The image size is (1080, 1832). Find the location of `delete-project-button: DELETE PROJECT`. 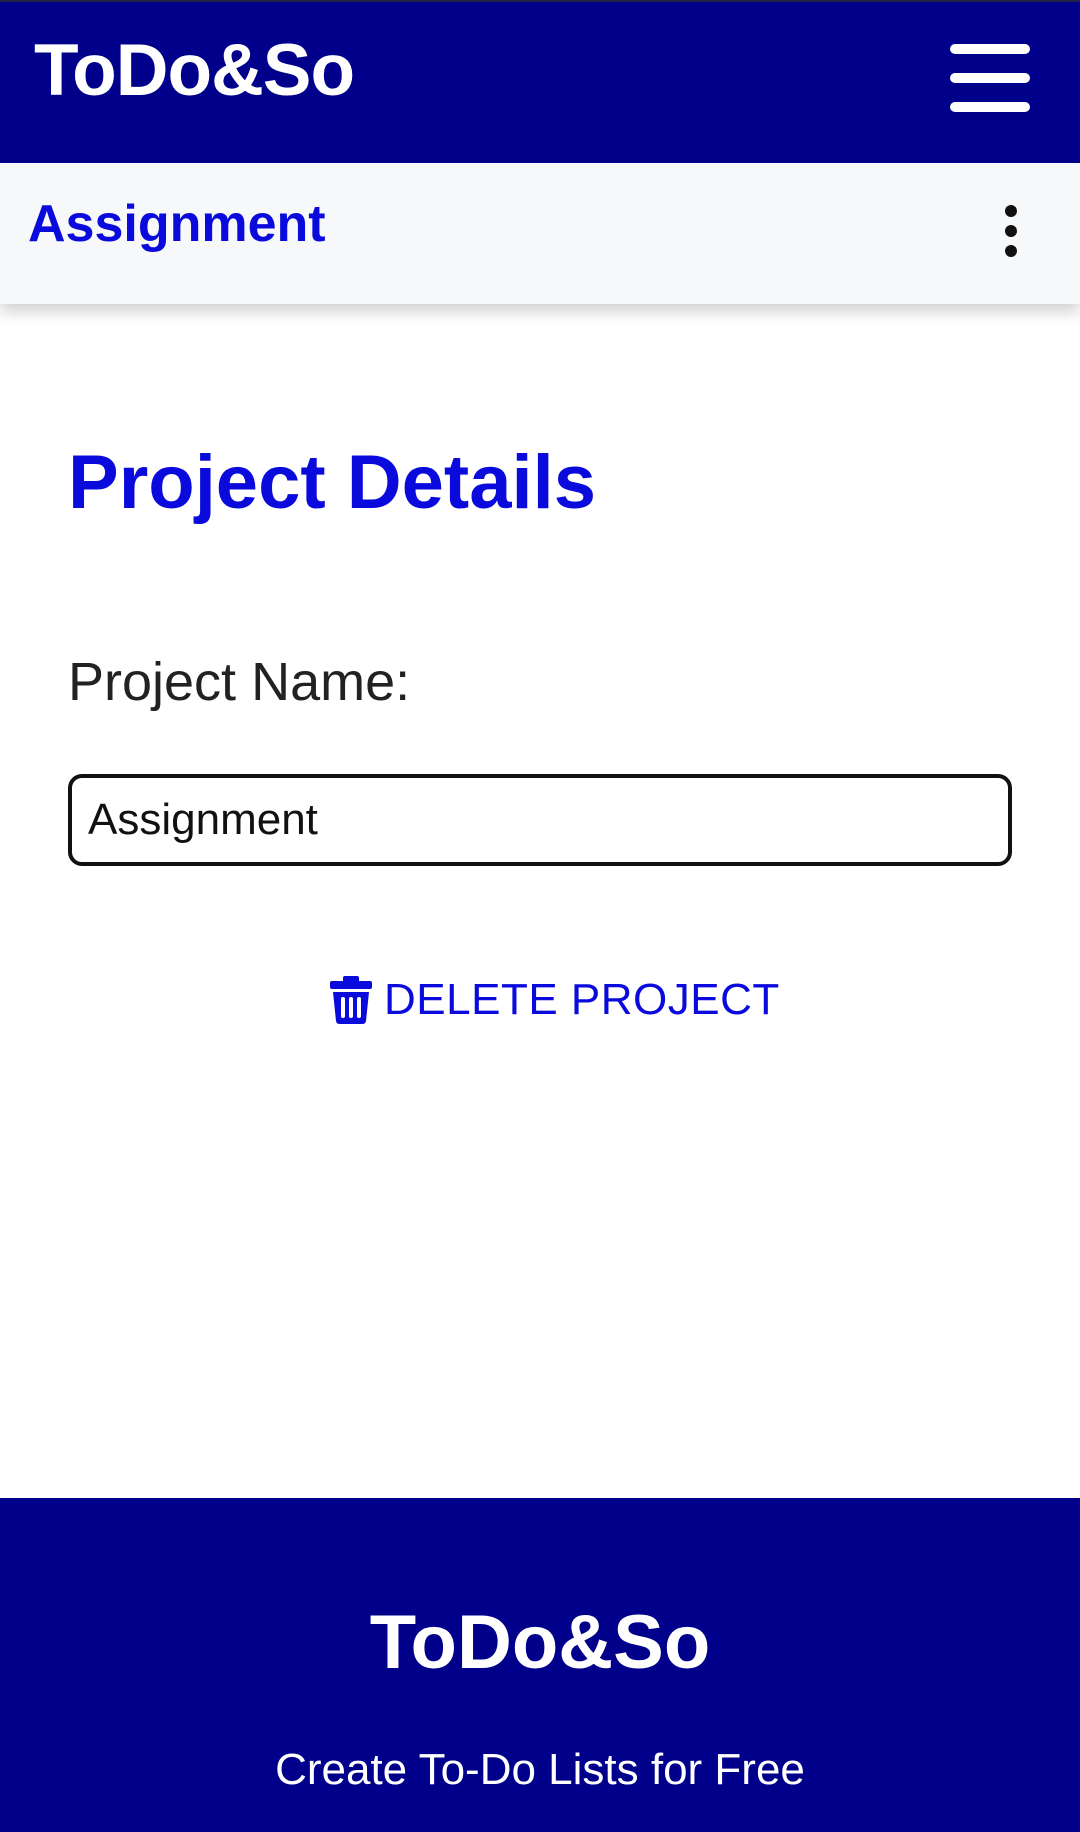

delete-project-button: DELETE PROJECT is located at coordinates (555, 1000).